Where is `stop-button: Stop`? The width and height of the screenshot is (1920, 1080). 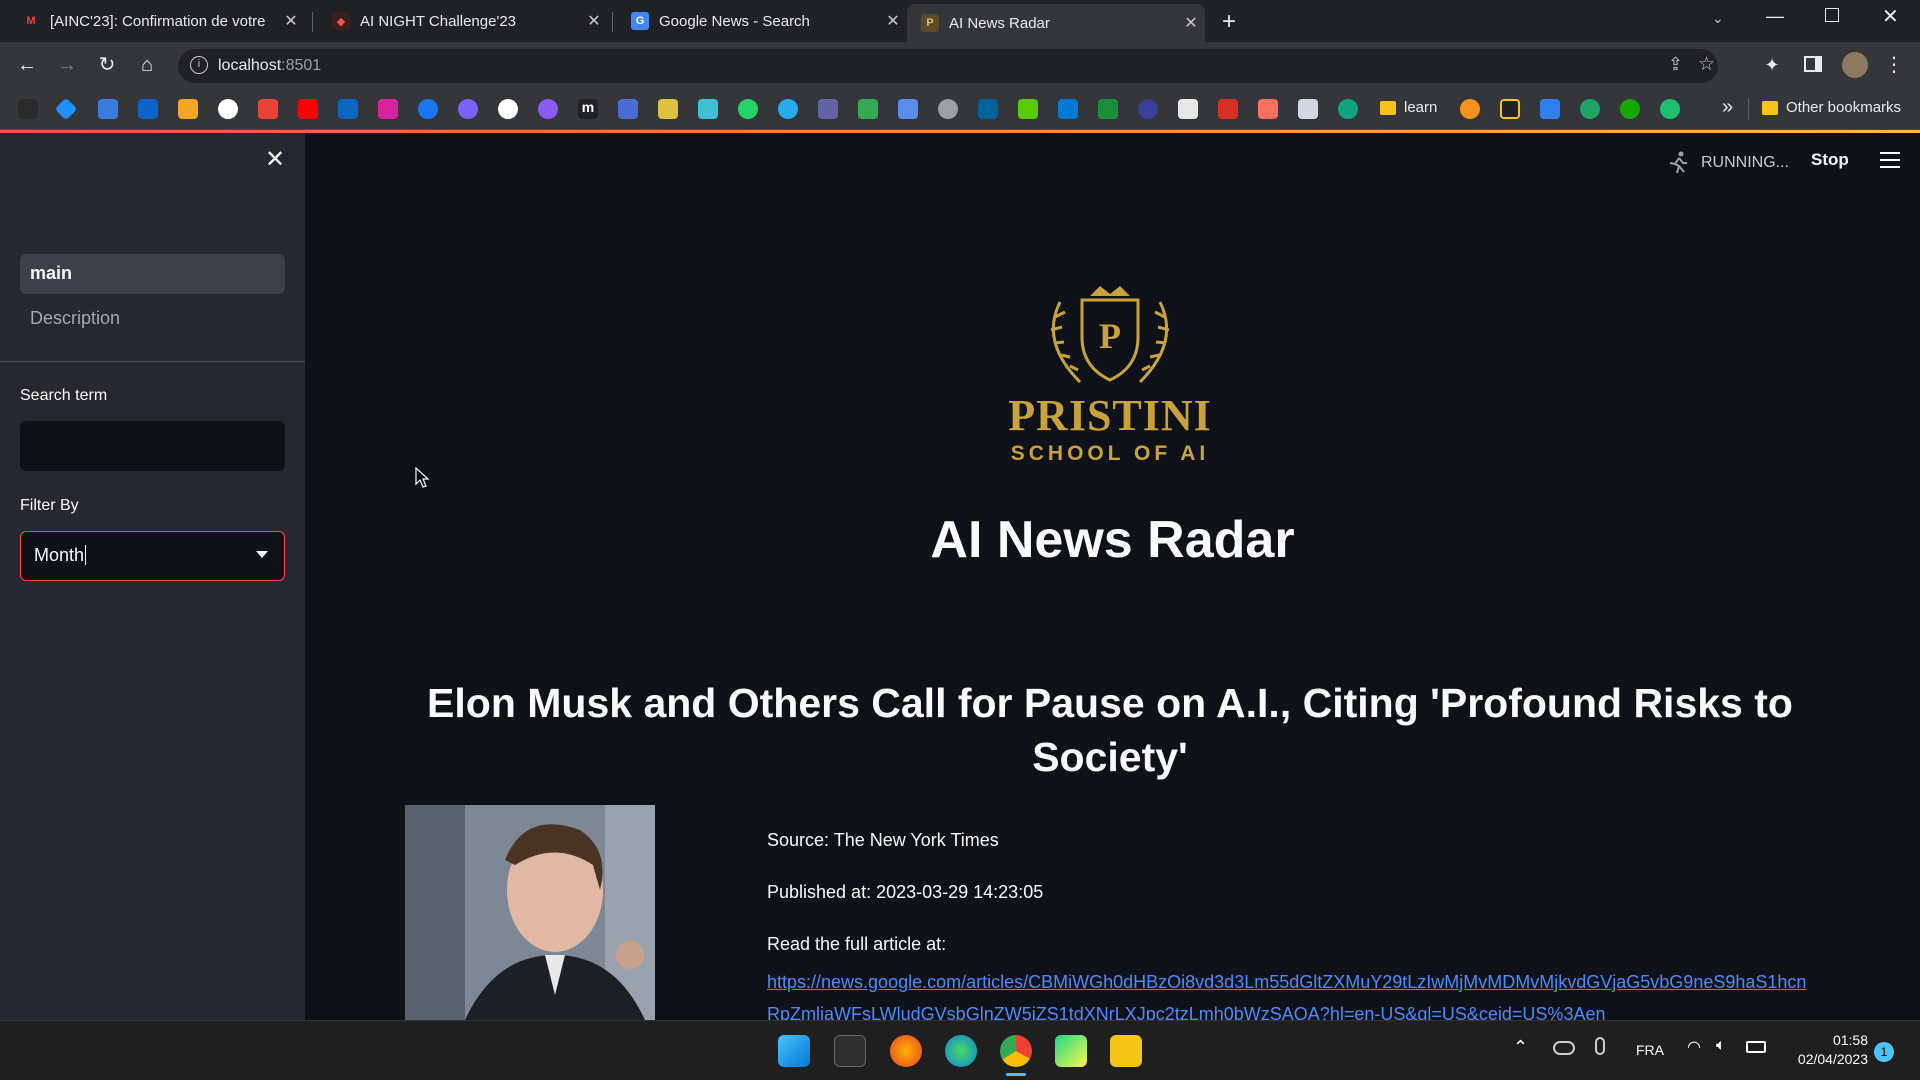 stop-button: Stop is located at coordinates (1830, 160).